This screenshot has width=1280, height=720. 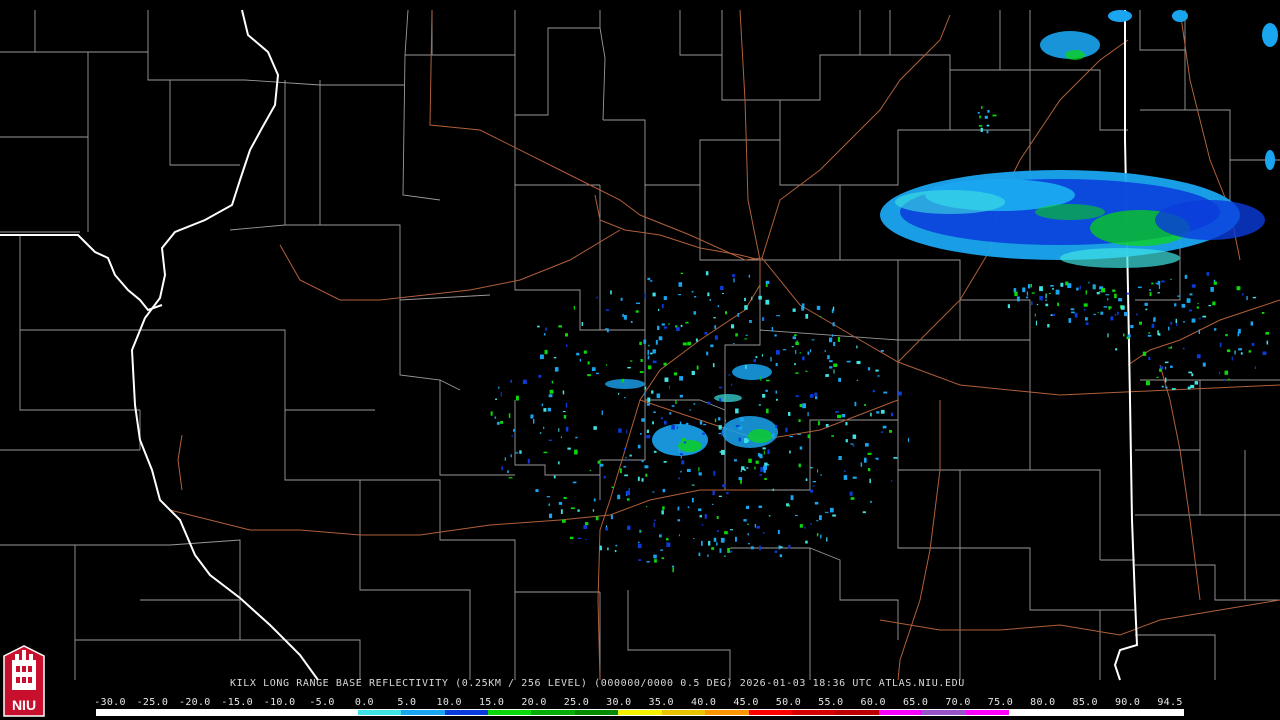 I want to click on colorbar-label: -25.0, so click(x=152, y=702).